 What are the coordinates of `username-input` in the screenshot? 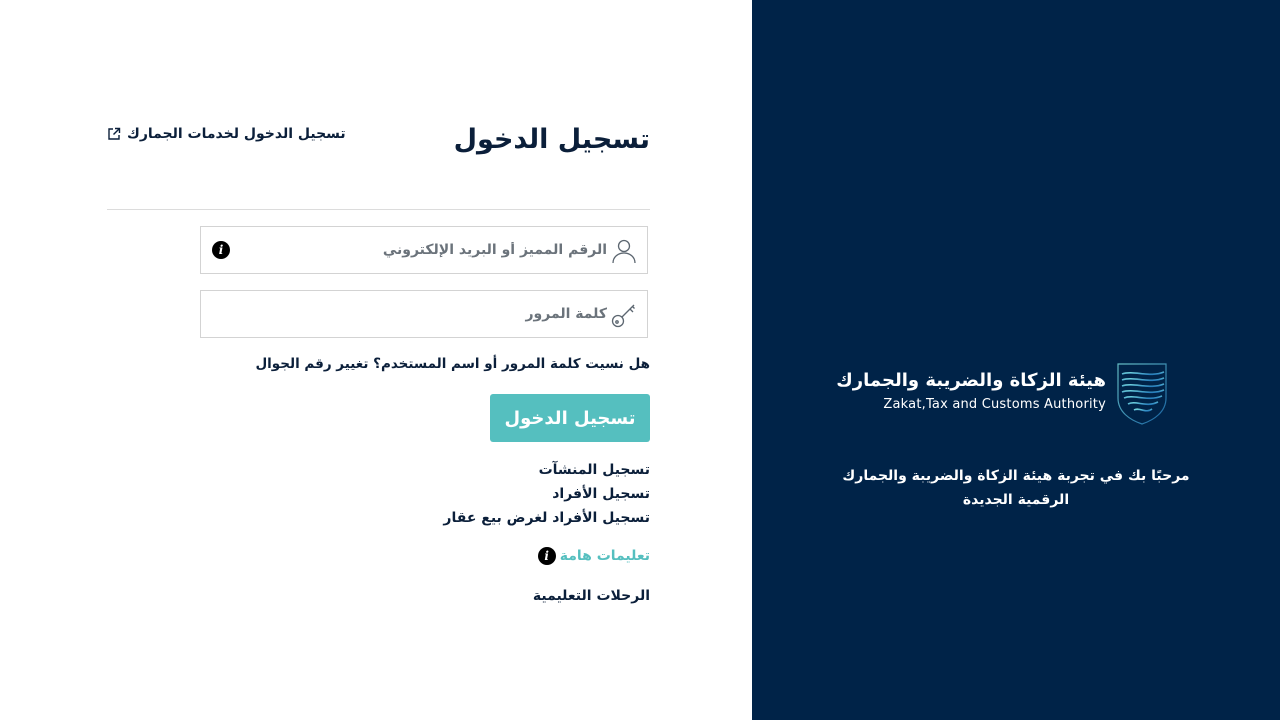 It's located at (427, 250).